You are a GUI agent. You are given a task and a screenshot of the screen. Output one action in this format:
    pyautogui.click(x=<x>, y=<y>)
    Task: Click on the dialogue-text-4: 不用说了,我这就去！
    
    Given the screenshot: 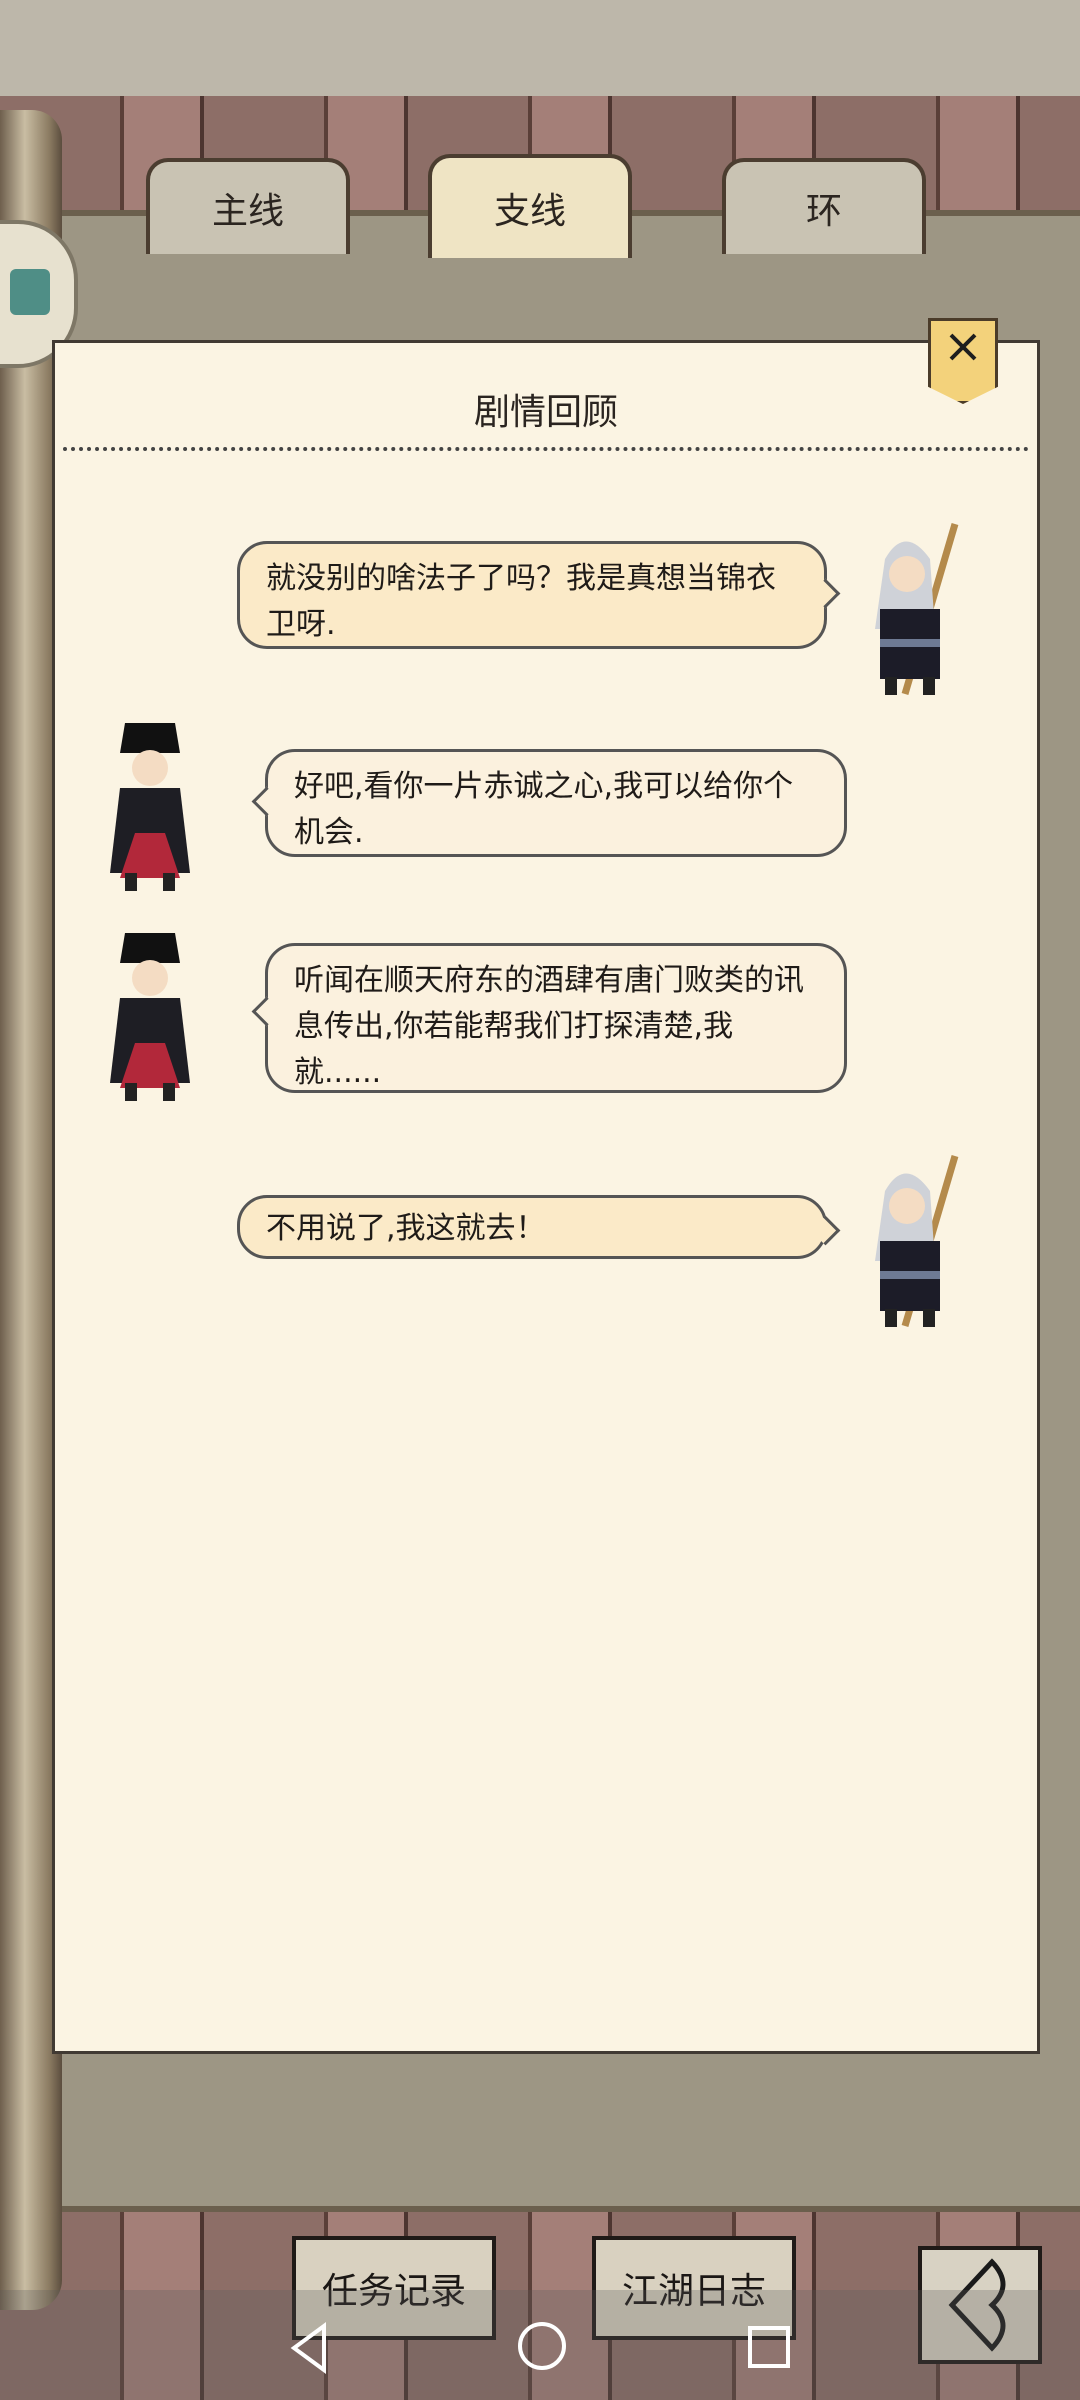 What is the action you would take?
    pyautogui.click(x=406, y=1228)
    